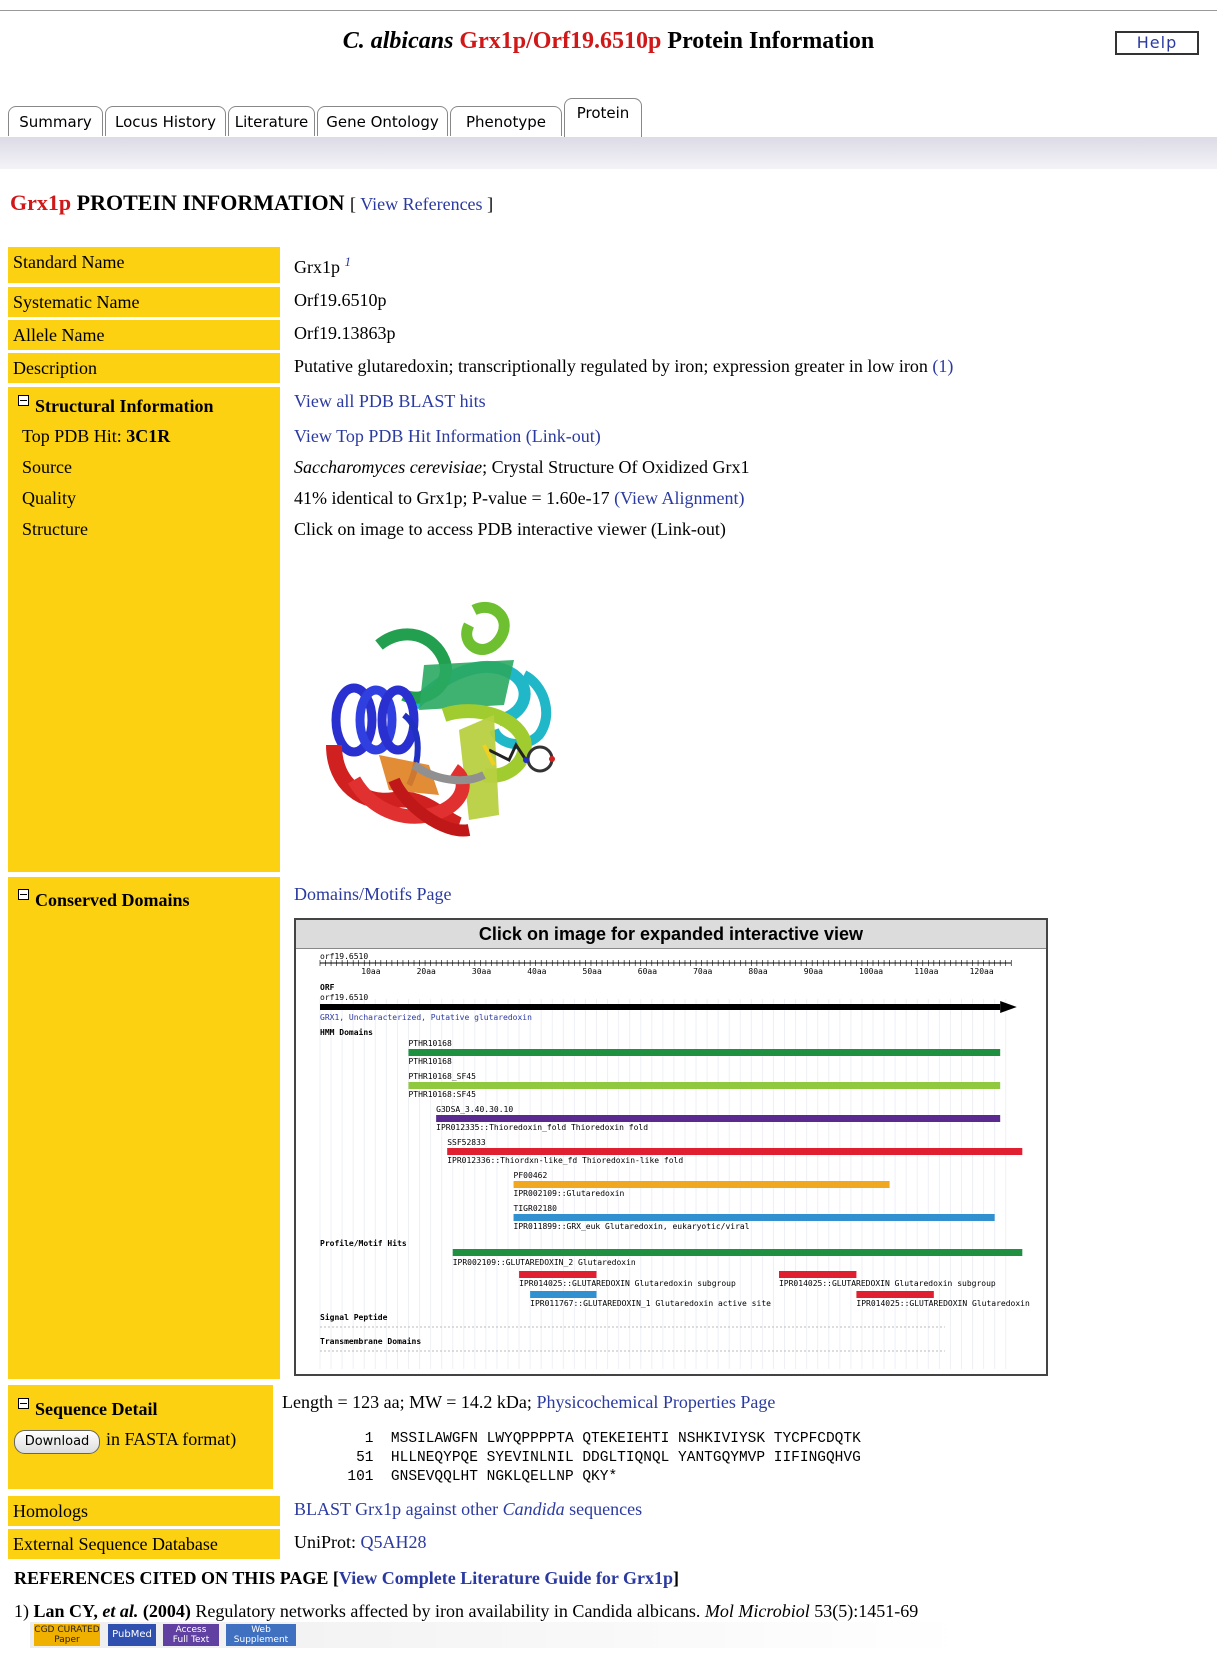  Describe the element at coordinates (57, 1442) in the screenshot. I see `download-button: Download` at that location.